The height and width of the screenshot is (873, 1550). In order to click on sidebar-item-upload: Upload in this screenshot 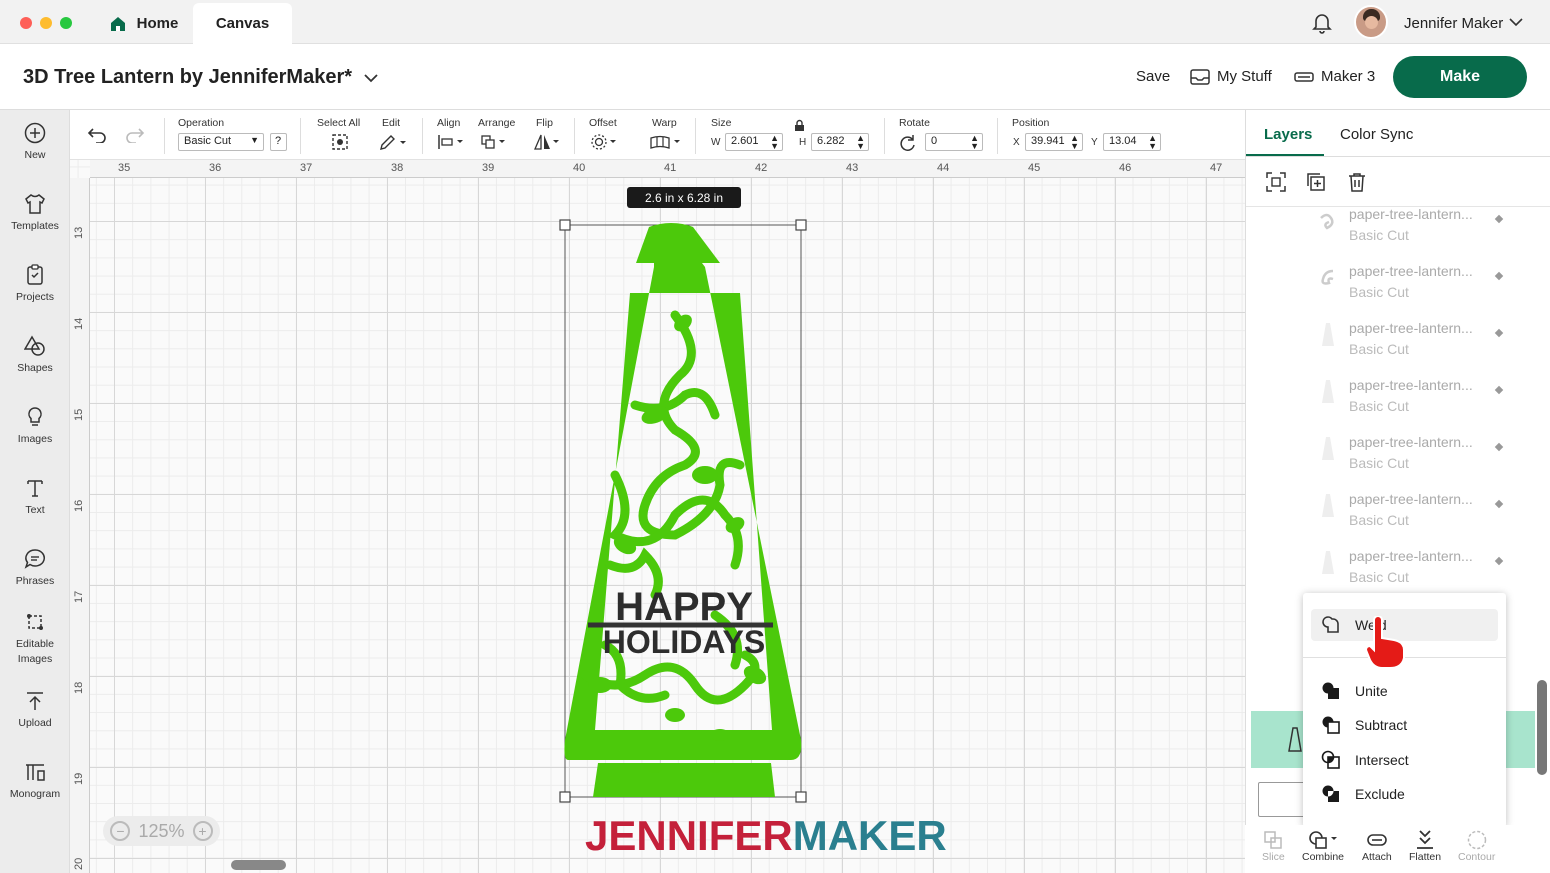, I will do `click(35, 710)`.